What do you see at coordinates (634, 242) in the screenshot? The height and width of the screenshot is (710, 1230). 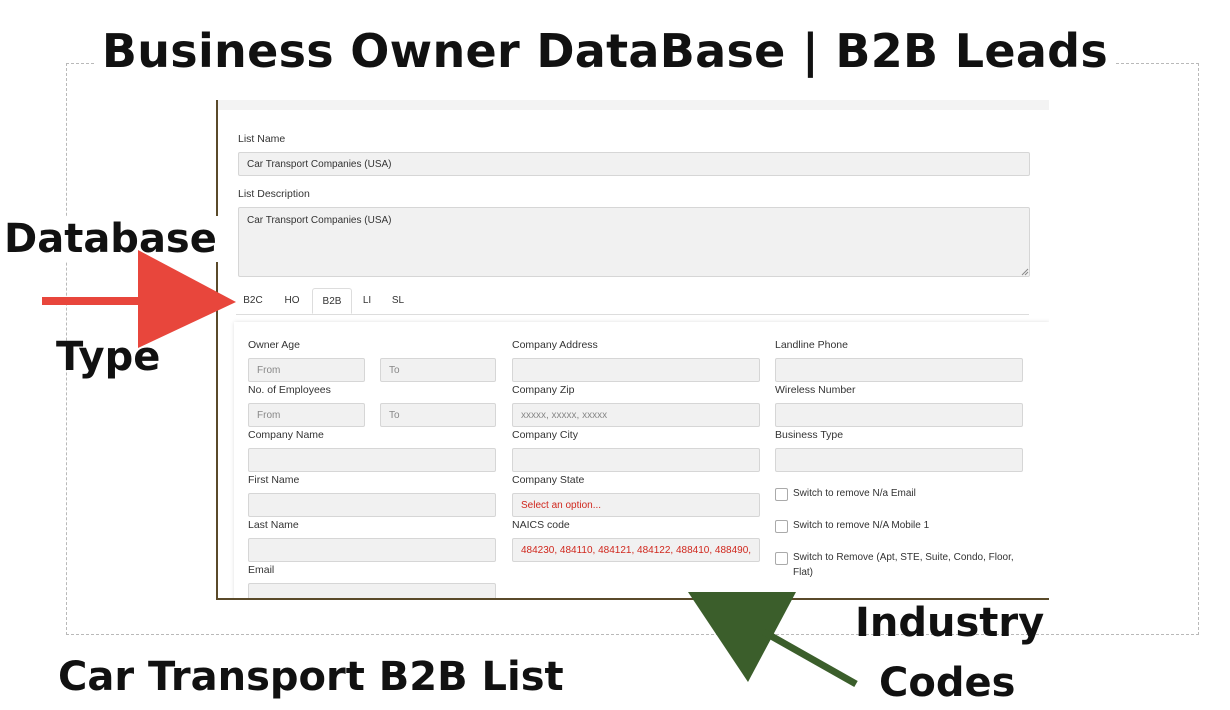 I see `list-description-textarea: Car Transport Companies (USA)` at bounding box center [634, 242].